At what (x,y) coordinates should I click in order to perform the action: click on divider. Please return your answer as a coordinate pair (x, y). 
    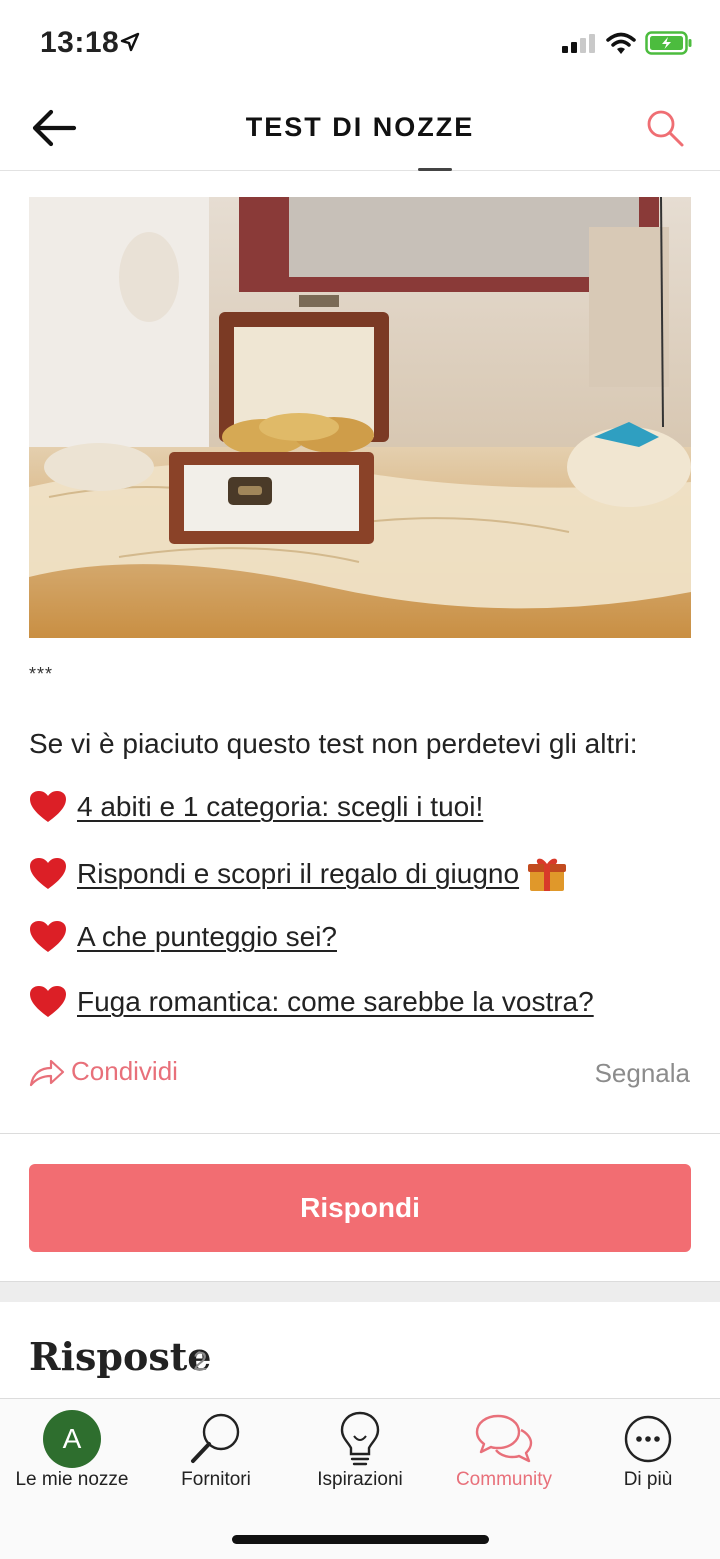
    Looking at the image, I should click on (360, 1133).